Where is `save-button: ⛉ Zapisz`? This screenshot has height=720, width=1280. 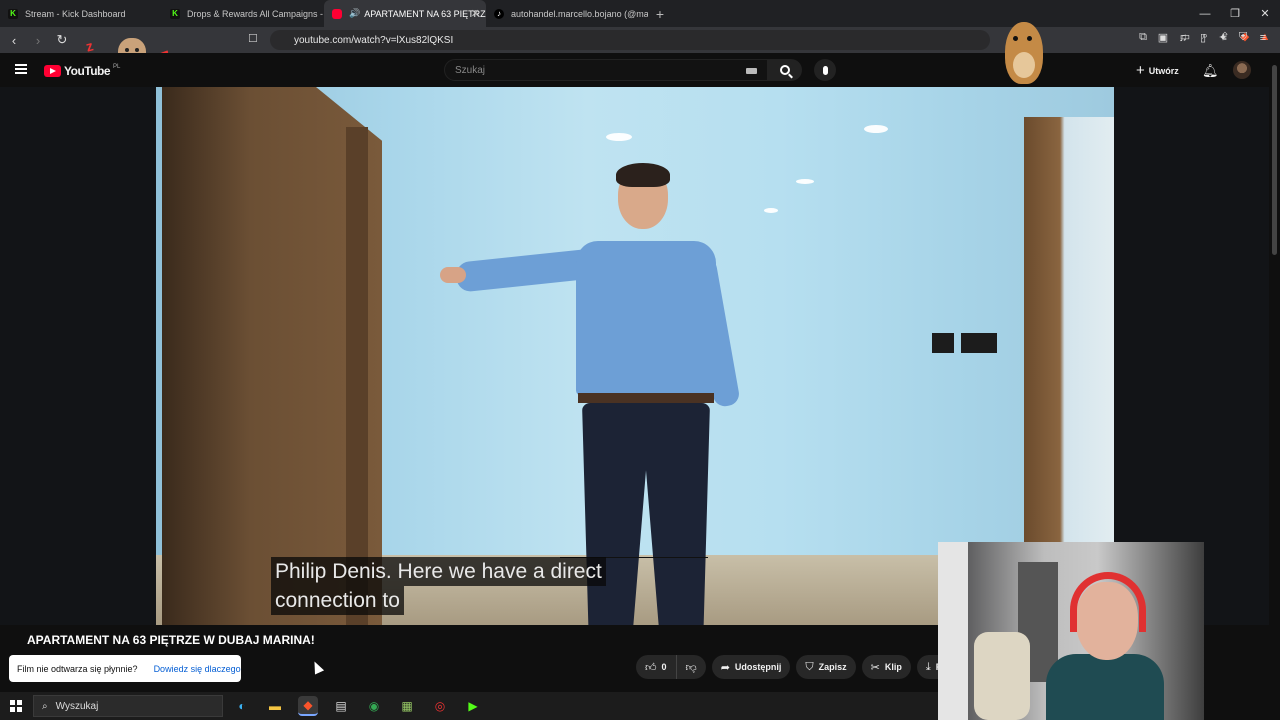 save-button: ⛉ Zapisz is located at coordinates (826, 667).